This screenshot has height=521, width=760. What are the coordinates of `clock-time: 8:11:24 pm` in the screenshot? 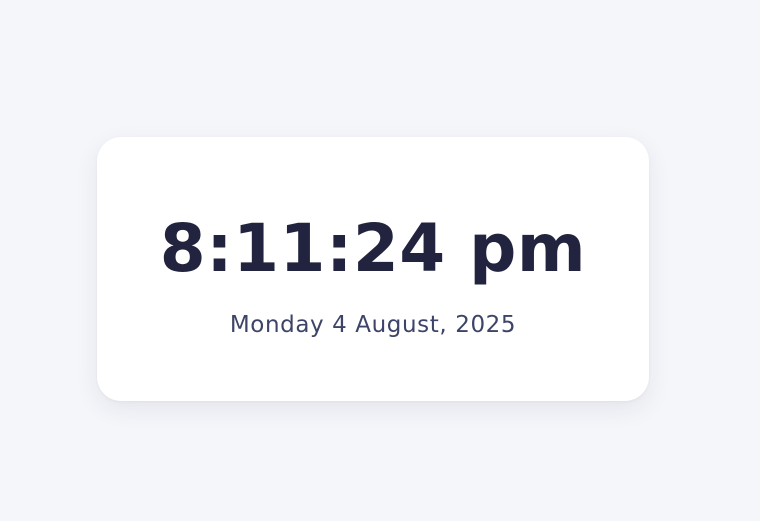 It's located at (373, 248).